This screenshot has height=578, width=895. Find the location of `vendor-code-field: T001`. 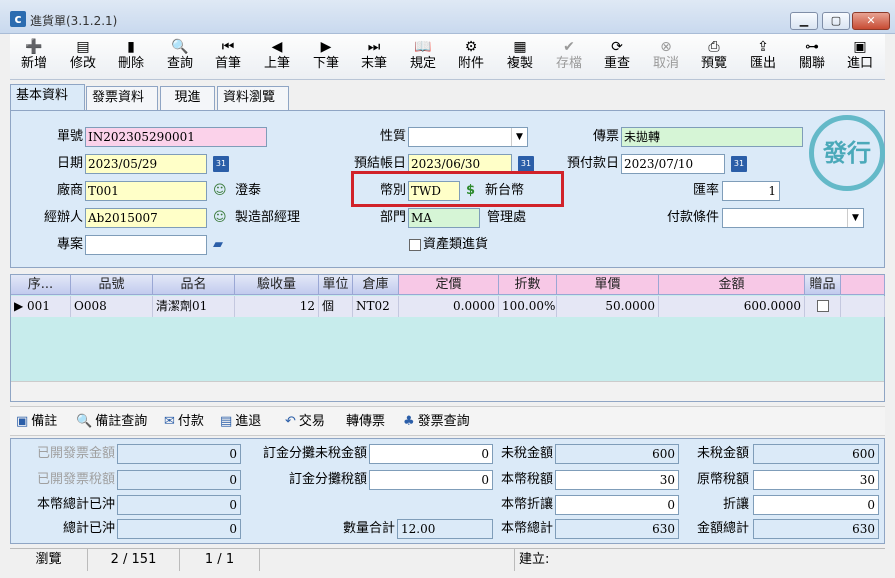

vendor-code-field: T001 is located at coordinates (146, 191).